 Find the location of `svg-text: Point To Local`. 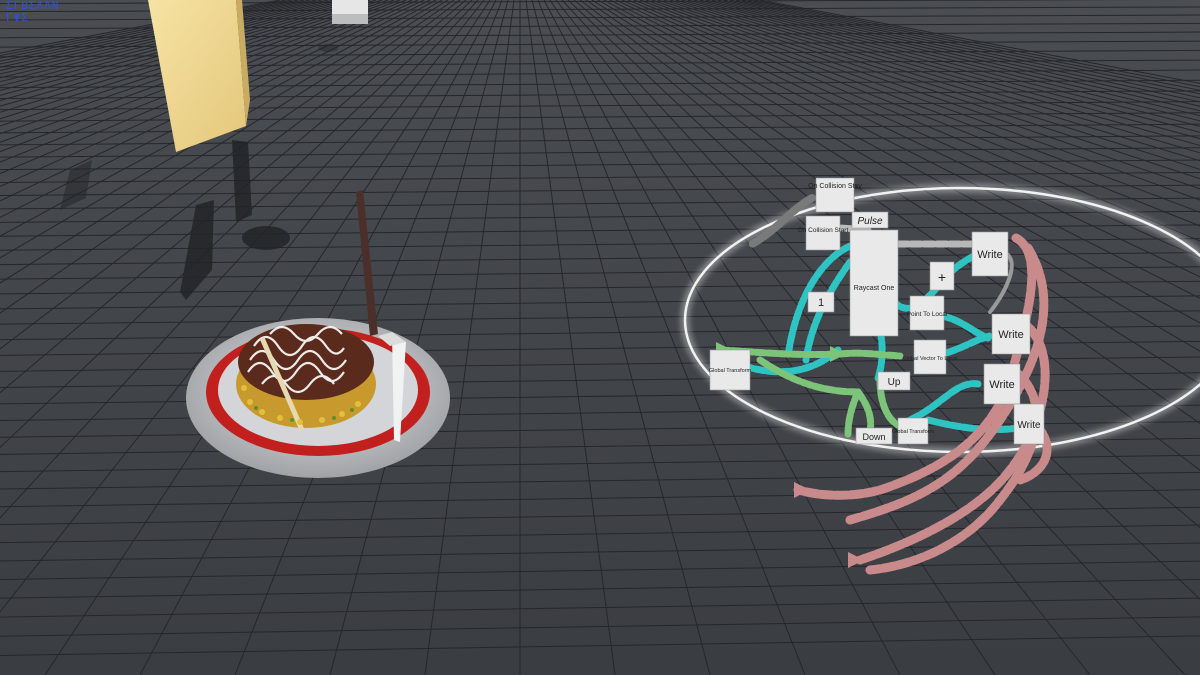

svg-text: Point To Local is located at coordinates (927, 314).